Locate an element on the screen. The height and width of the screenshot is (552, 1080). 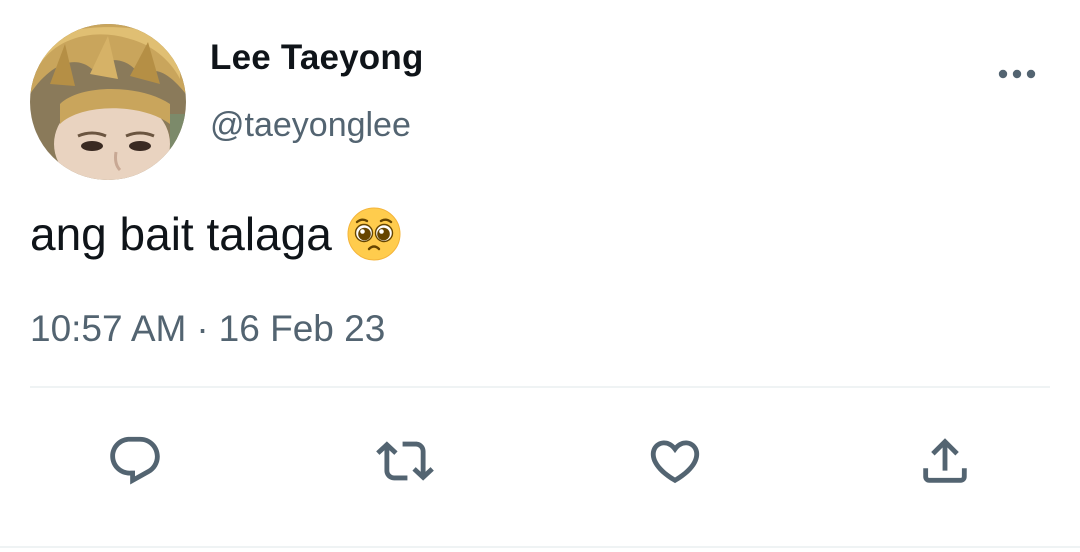
tweet-text: ang bait talaga is located at coordinates (216, 234).